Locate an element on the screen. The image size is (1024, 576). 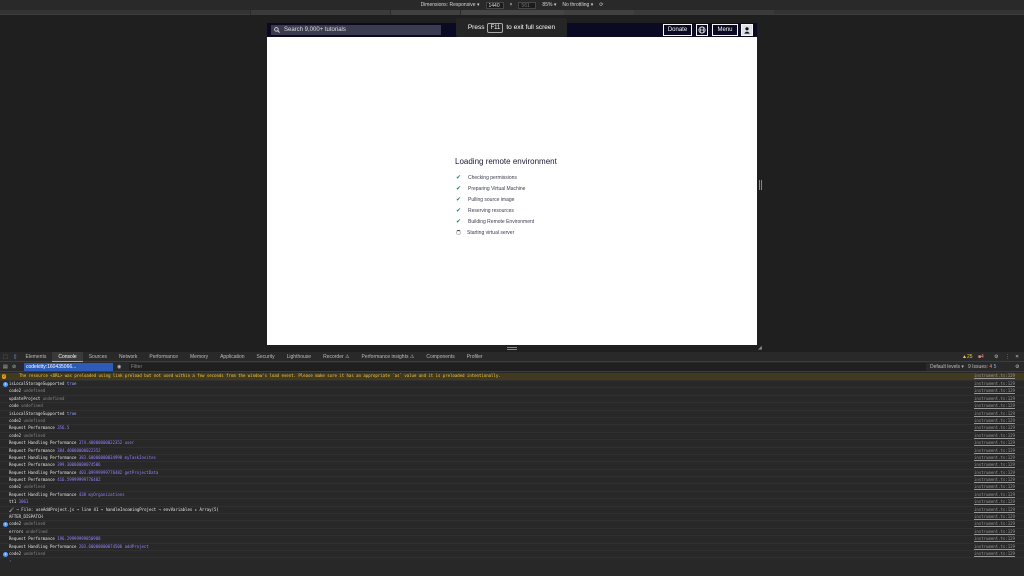
console-row: updateProject undefined instrument.ts:129 is located at coordinates (512, 400).